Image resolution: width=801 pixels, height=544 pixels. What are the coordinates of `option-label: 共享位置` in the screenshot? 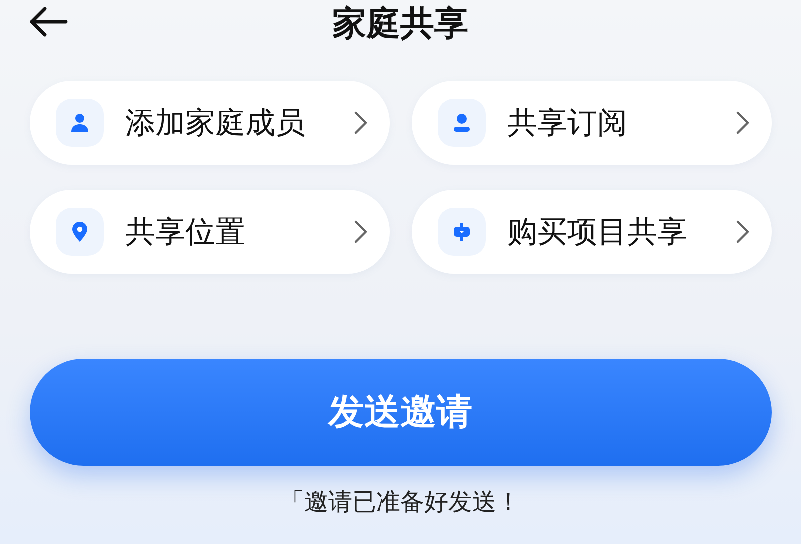 It's located at (186, 233).